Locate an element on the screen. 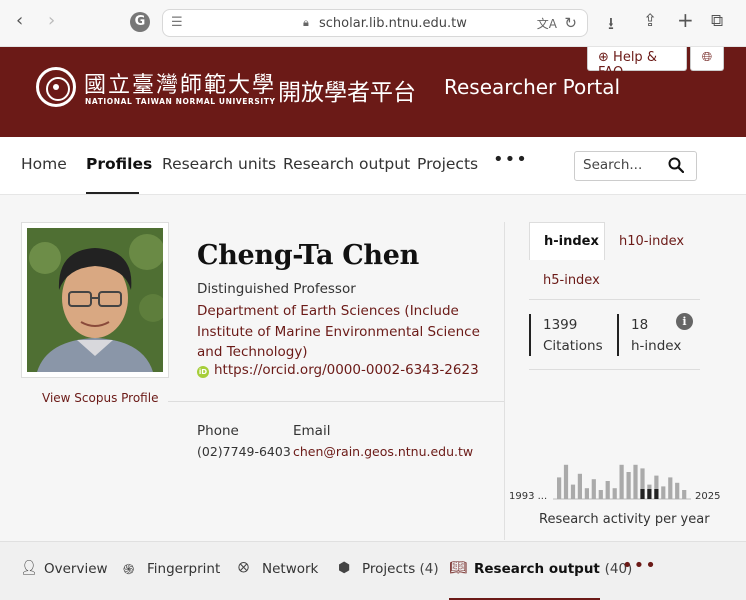 The width and height of the screenshot is (746, 600). view-scopus-profile-link: View Scopus Profile is located at coordinates (100, 398).